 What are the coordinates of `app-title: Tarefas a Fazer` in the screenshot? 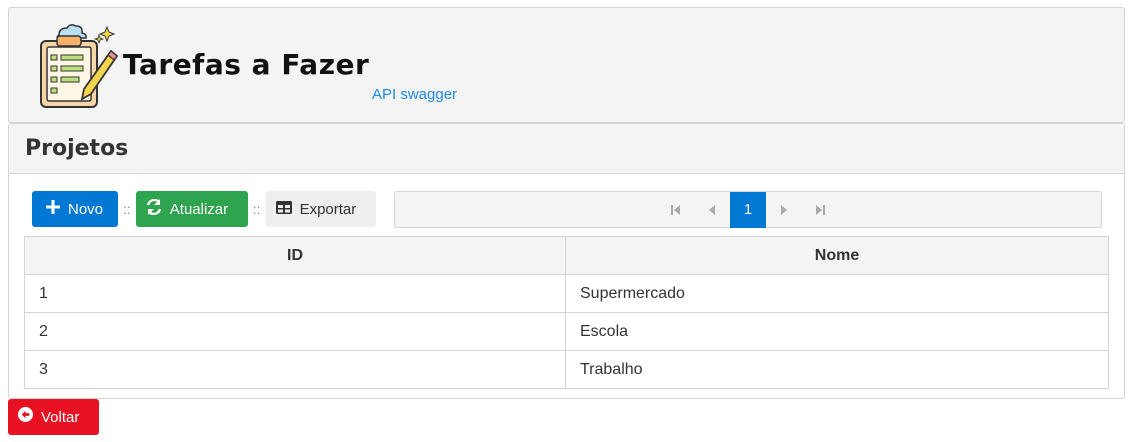 It's located at (246, 64).